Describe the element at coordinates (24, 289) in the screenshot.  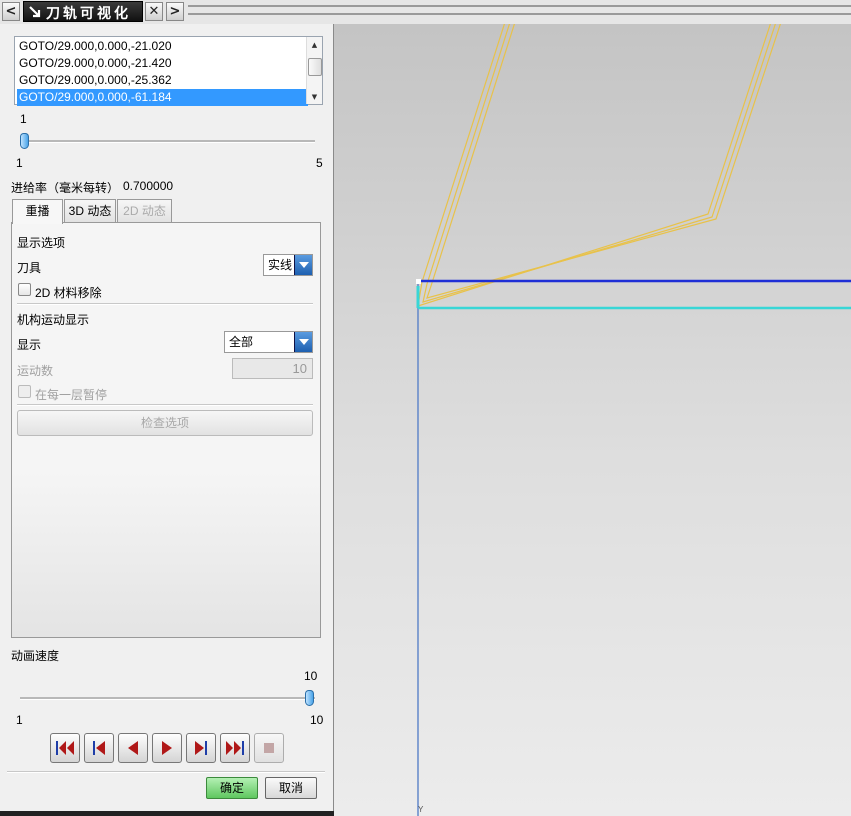
I see `material-removal-checkbox` at that location.